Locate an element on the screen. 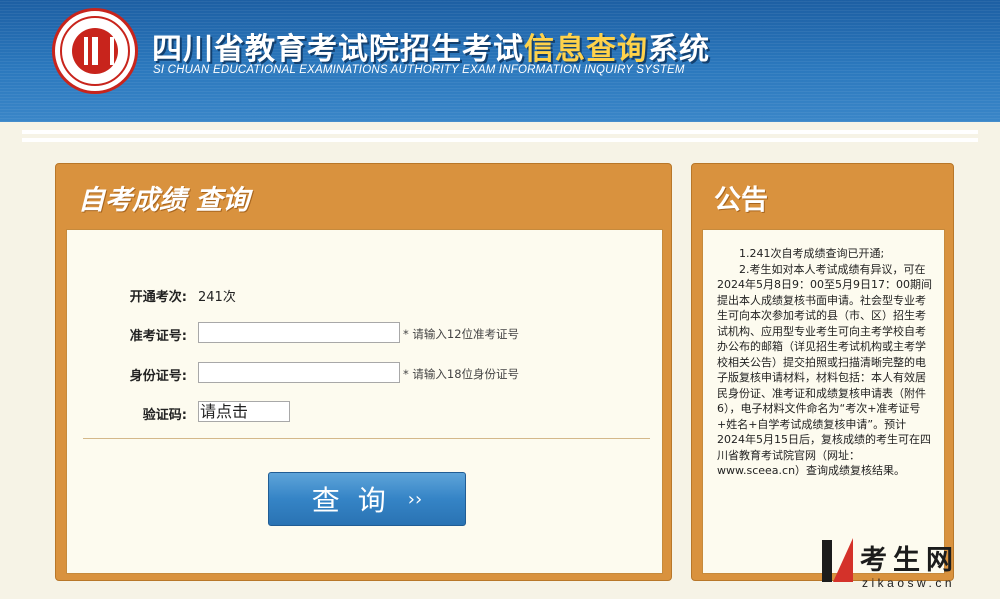 This screenshot has width=1000, height=599. captcha-button: 请点击 is located at coordinates (244, 411).